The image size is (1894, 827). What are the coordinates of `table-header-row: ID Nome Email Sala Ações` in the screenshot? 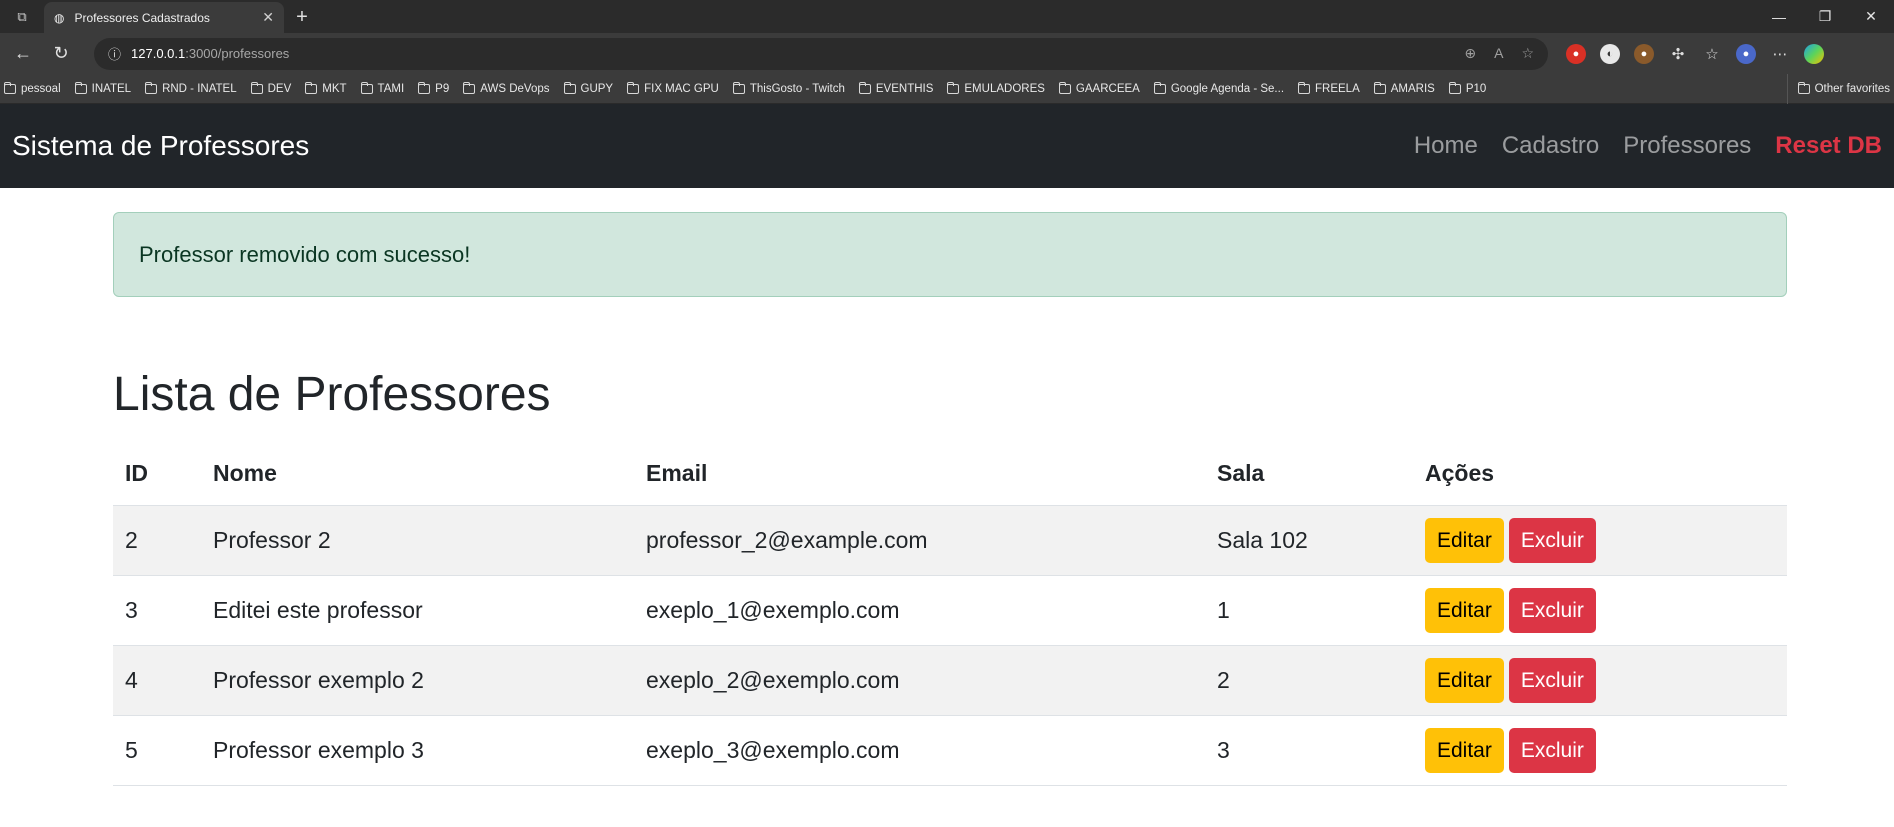 It's located at (950, 474).